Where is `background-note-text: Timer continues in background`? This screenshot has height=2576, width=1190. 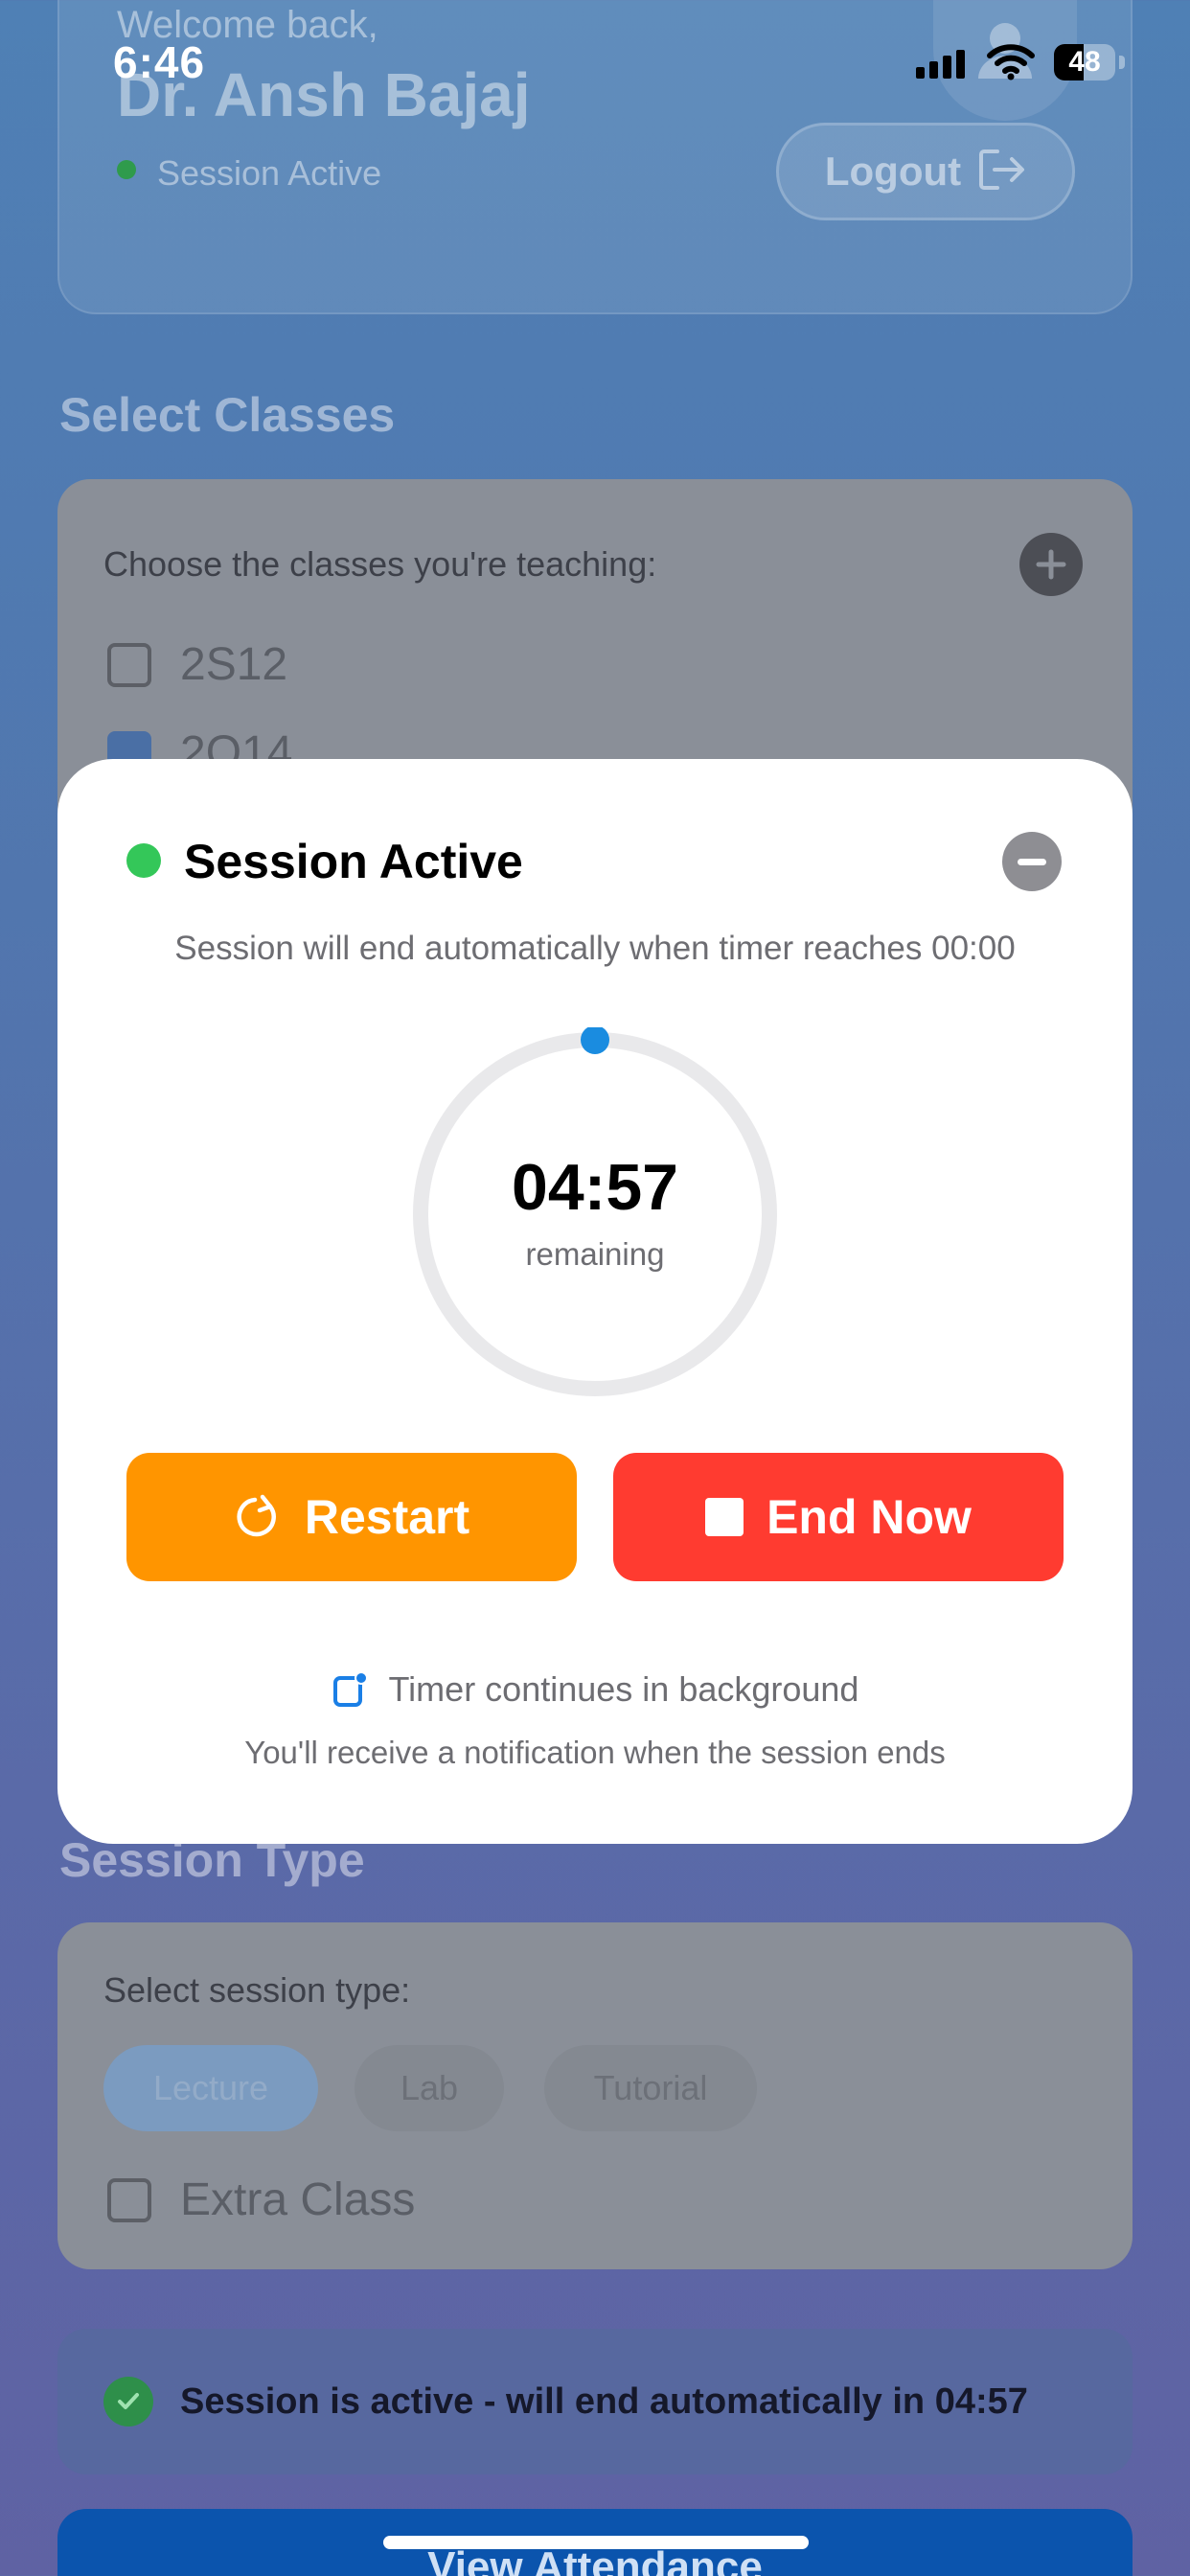
background-note-text: Timer continues in background is located at coordinates (623, 1689).